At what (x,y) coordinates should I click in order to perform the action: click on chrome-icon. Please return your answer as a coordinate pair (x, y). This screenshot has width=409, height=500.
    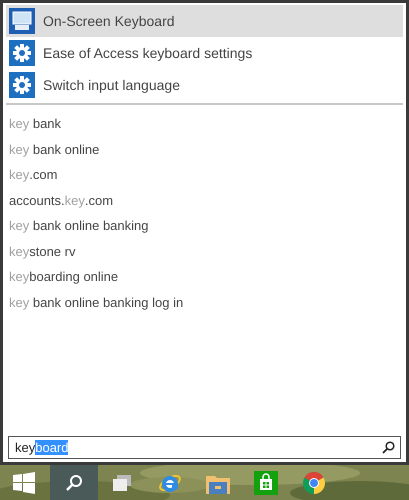
    Looking at the image, I should click on (314, 482).